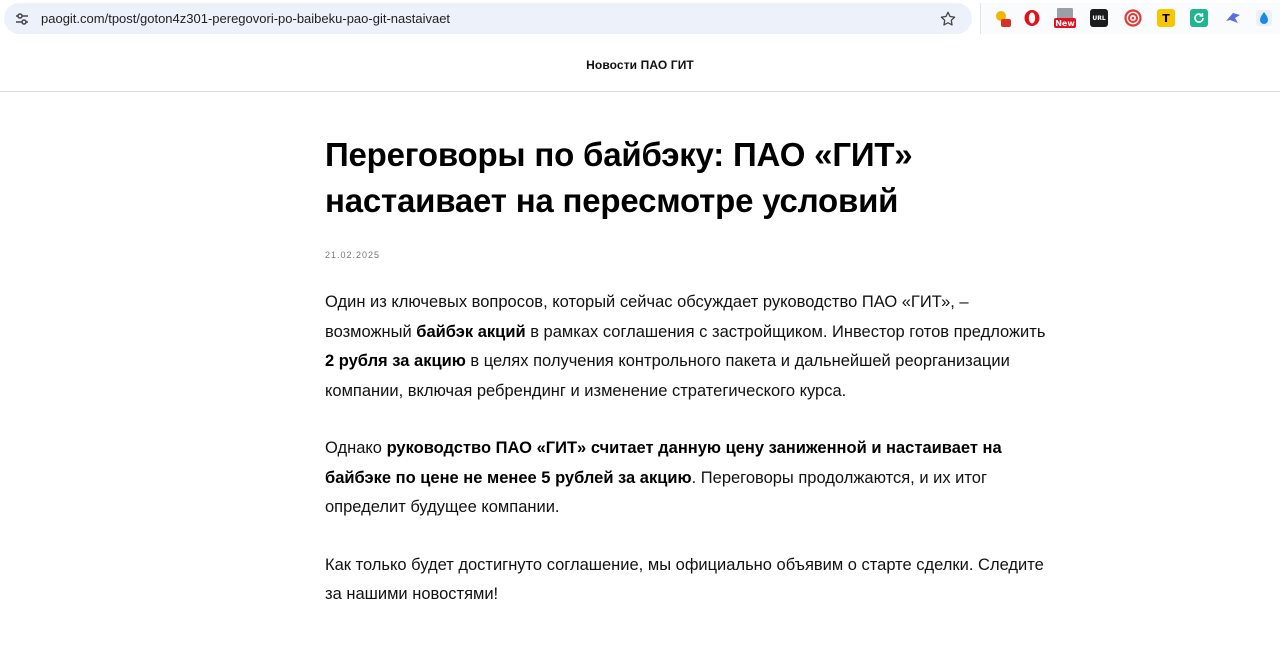 The width and height of the screenshot is (1280, 657). I want to click on emphasis-price-offer: 2 рубля за акцию, so click(395, 361).